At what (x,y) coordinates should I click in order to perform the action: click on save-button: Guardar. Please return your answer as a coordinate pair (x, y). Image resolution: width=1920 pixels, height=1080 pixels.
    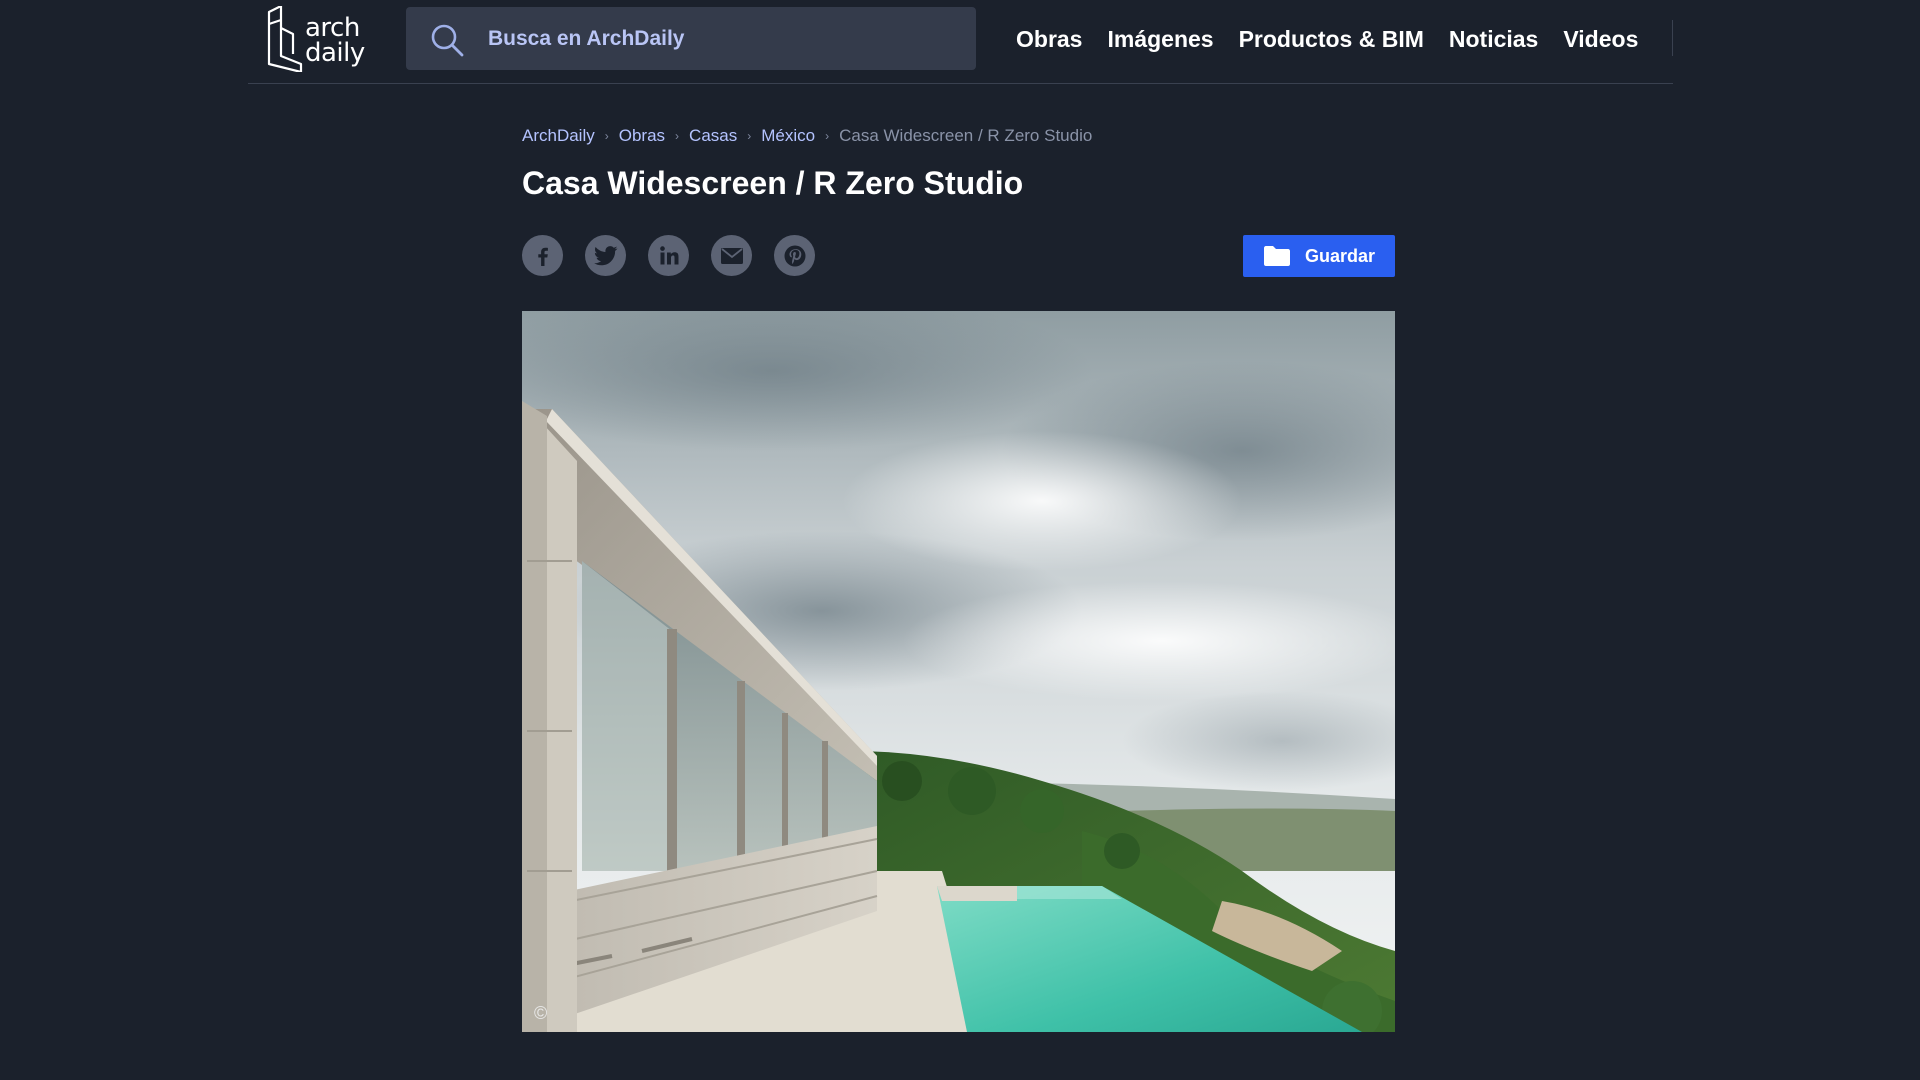
    Looking at the image, I should click on (1319, 256).